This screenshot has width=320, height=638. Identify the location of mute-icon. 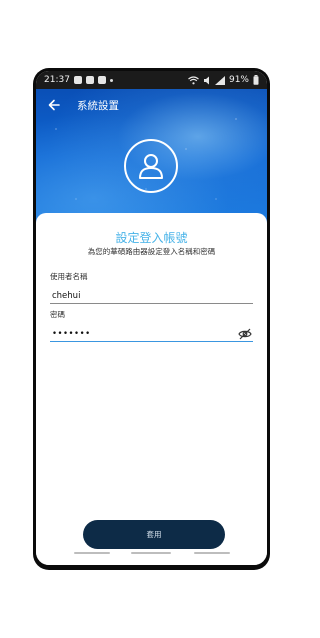
(207, 80).